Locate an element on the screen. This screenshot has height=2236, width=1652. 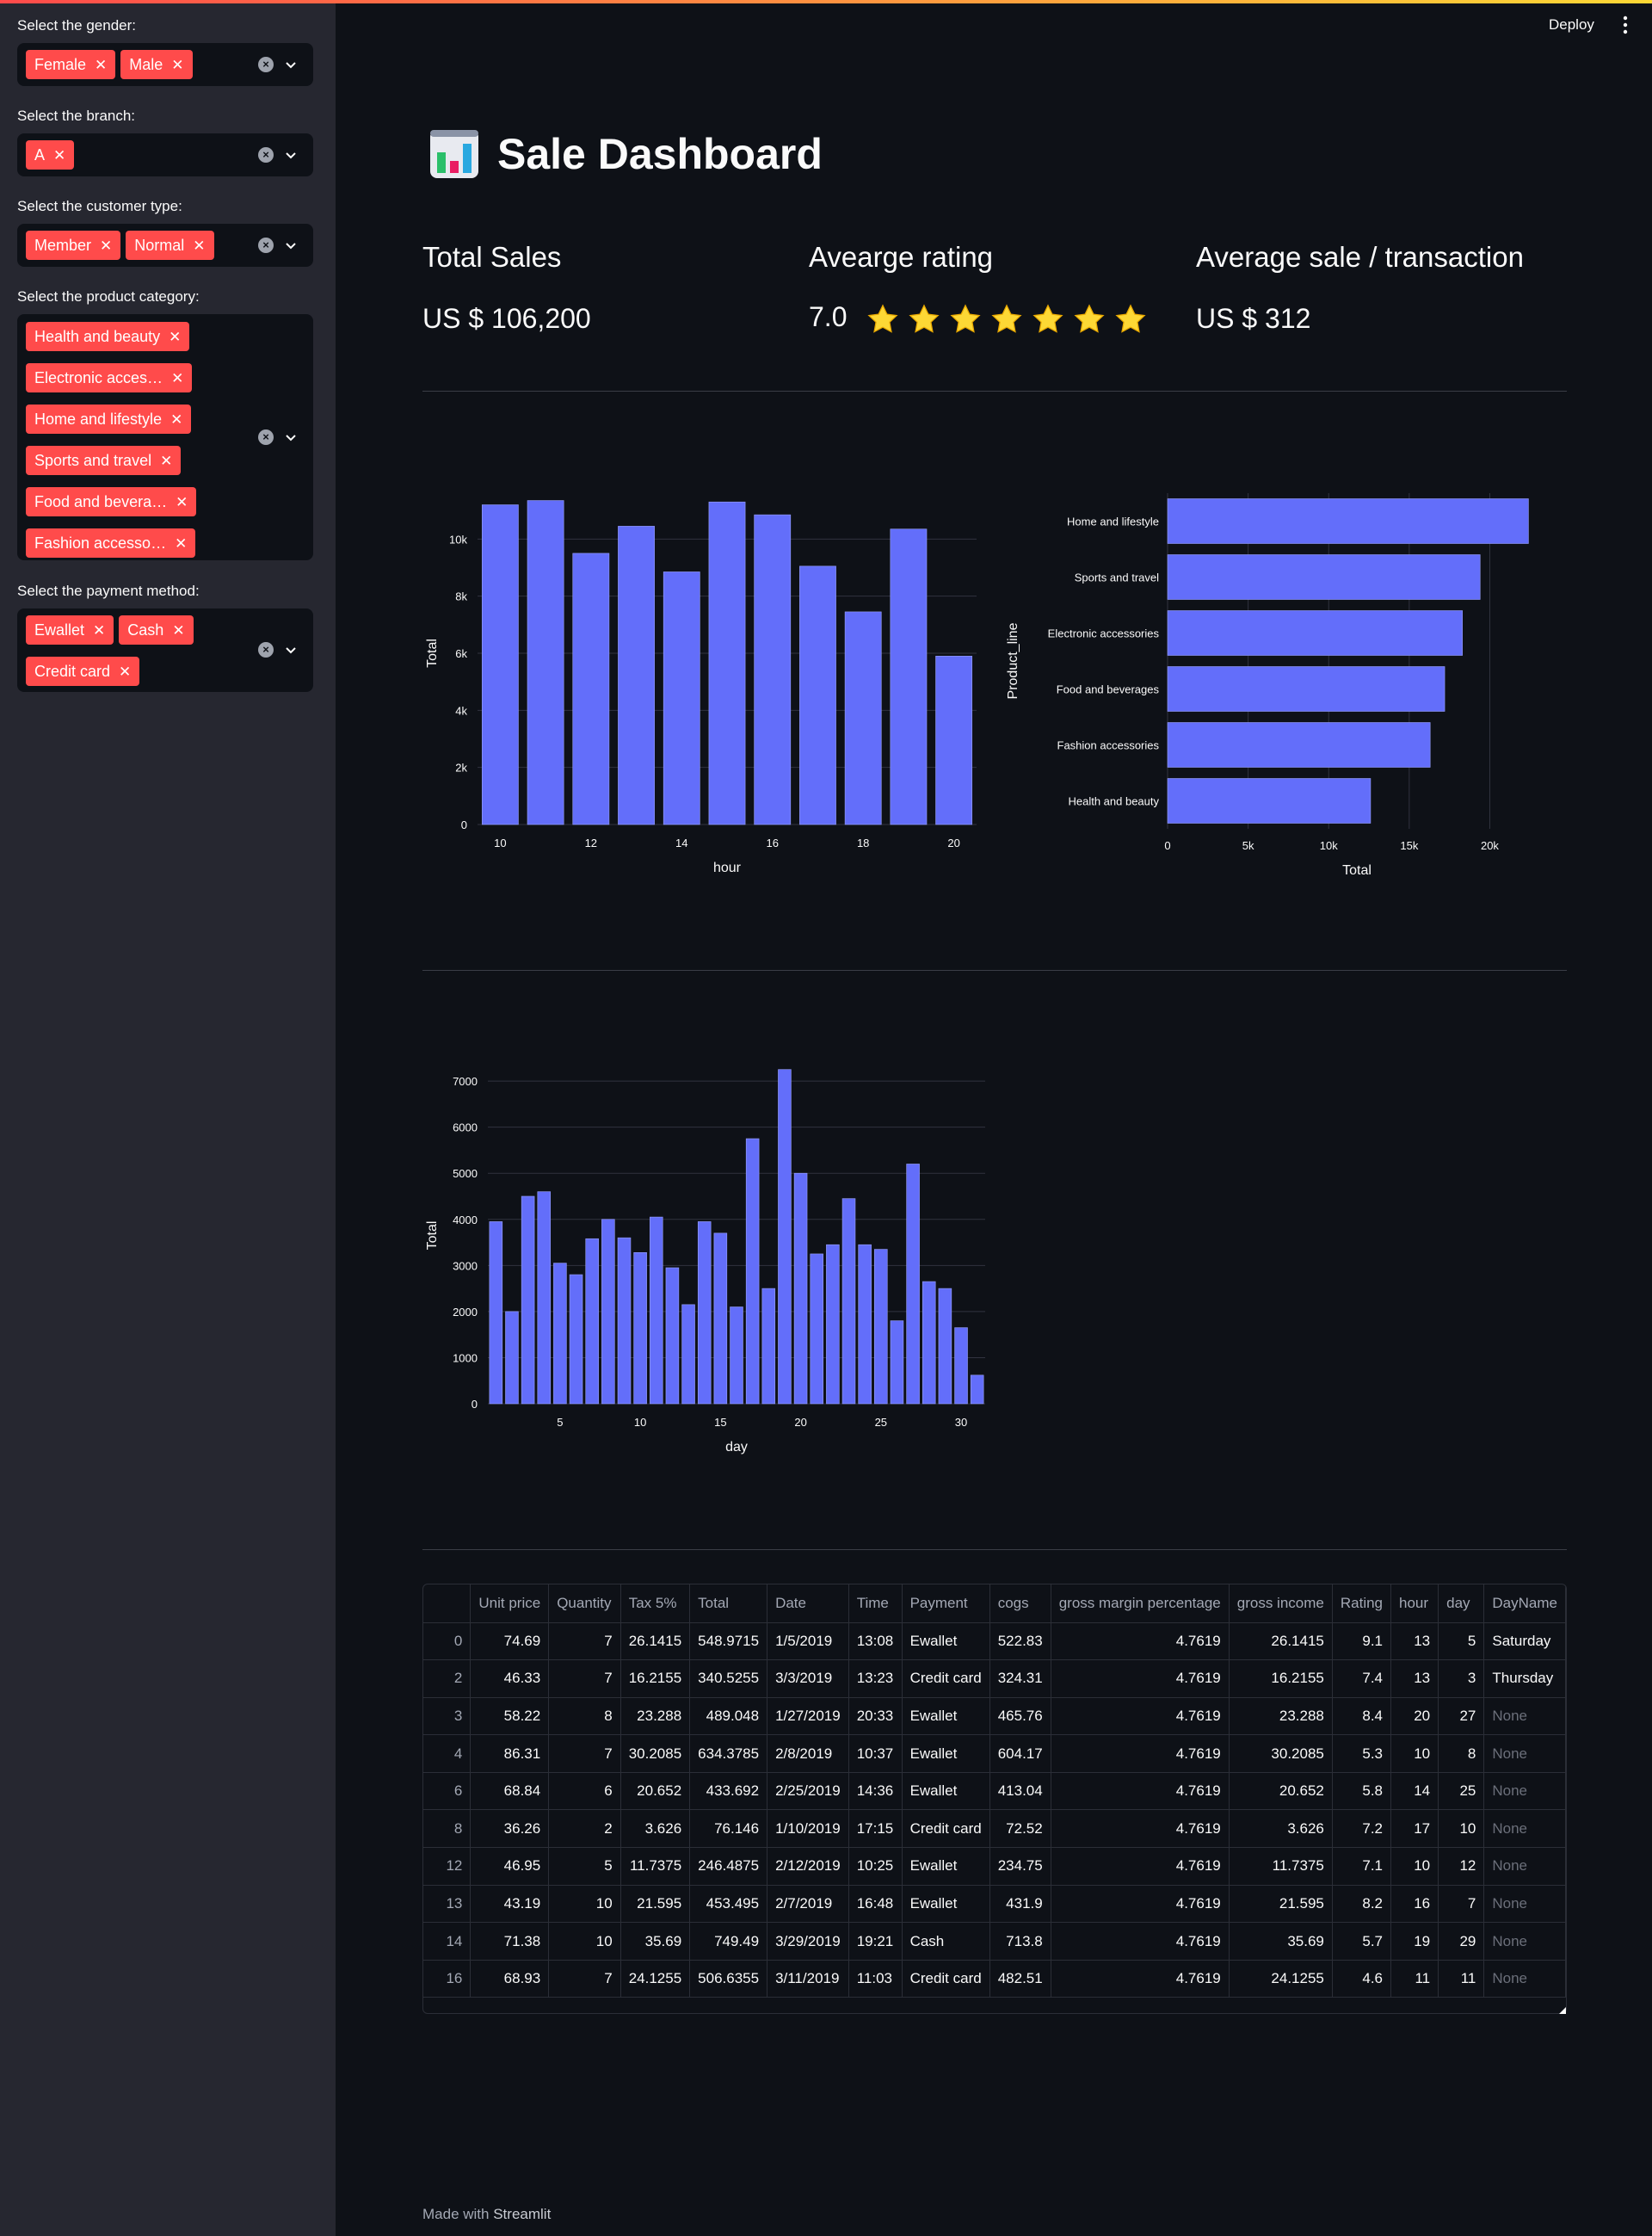
column-header: Time is located at coordinates (875, 1603).